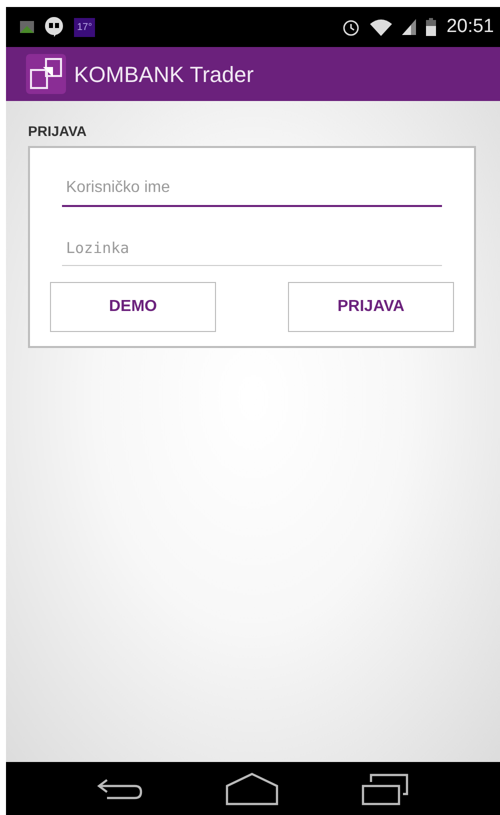 This screenshot has width=500, height=815. I want to click on password-field: Lozinka, so click(252, 248).